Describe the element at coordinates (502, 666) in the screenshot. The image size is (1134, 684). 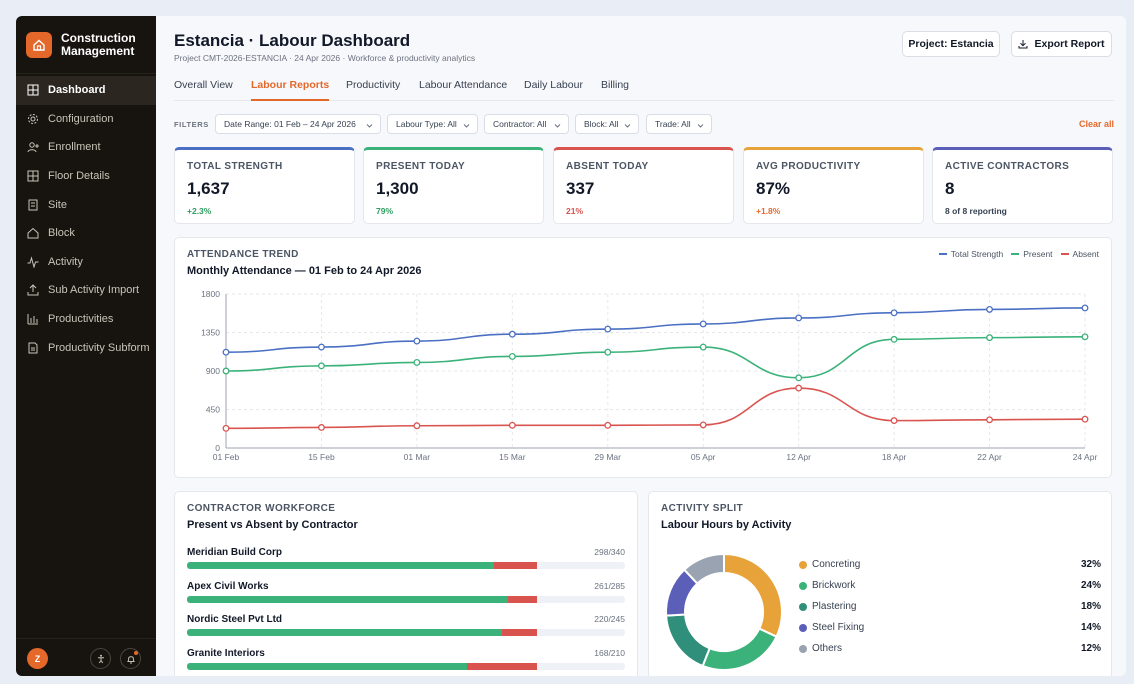
I see `absent-bar` at that location.